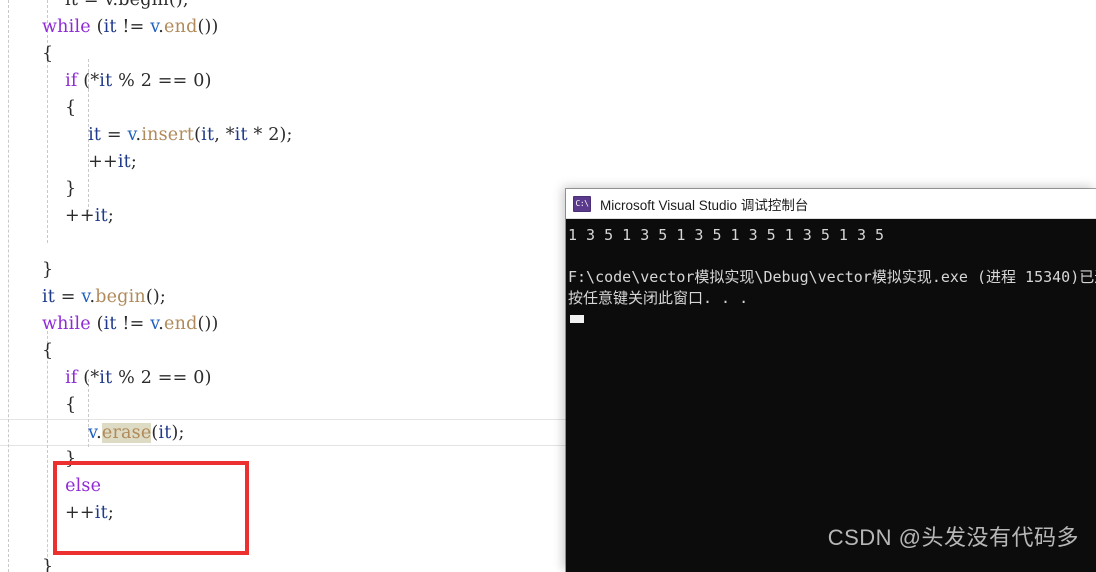 Image resolution: width=1096 pixels, height=572 pixels. What do you see at coordinates (704, 205) in the screenshot?
I see `console-title-text: Microsoft Visual Studio 调试控制台` at bounding box center [704, 205].